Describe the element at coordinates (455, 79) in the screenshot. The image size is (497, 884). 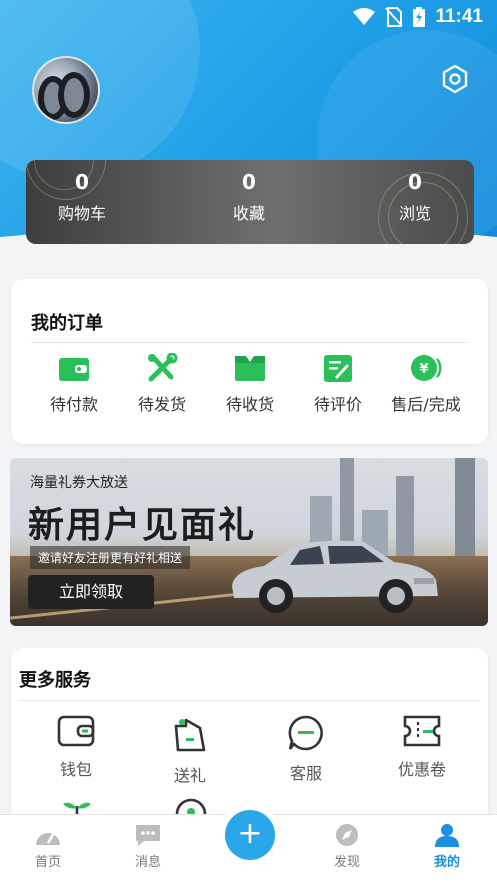
I see `settings-icon` at that location.